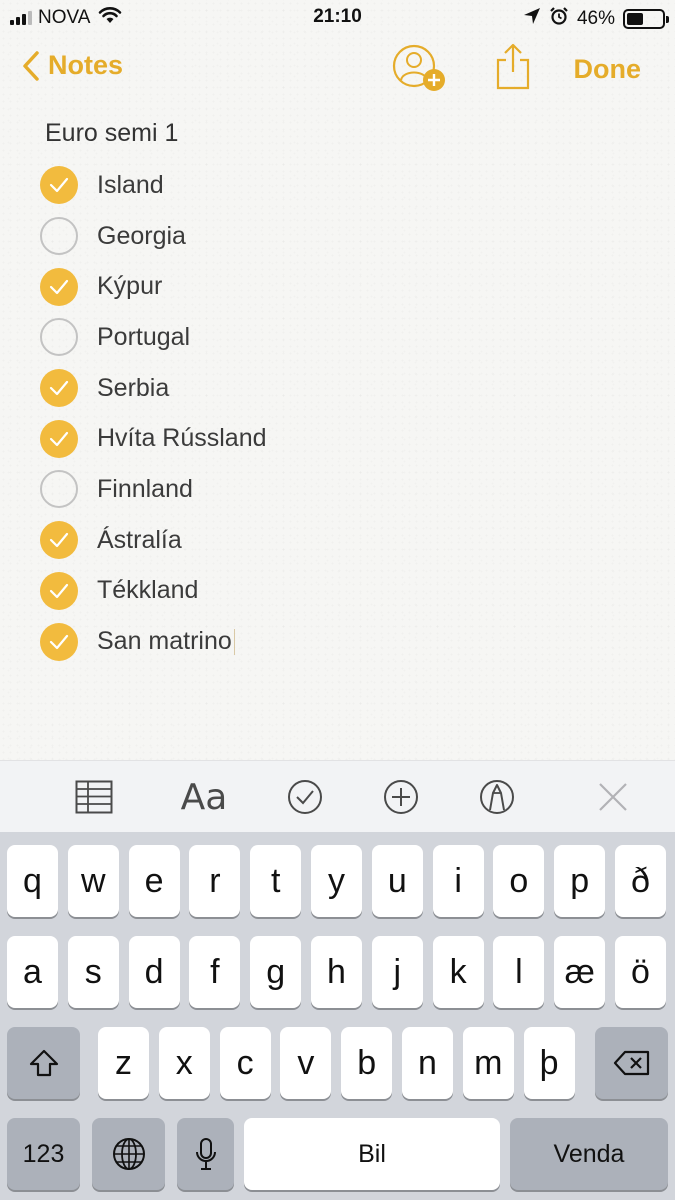 This screenshot has height=1200, width=675. Describe the element at coordinates (164, 641) in the screenshot. I see `checklist-item-text: San matrino` at that location.